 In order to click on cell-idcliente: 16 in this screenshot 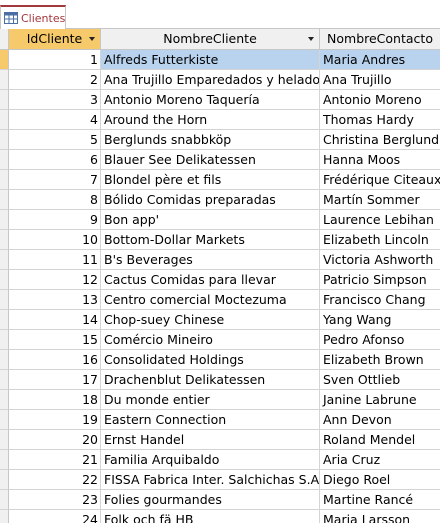, I will do `click(55, 360)`.